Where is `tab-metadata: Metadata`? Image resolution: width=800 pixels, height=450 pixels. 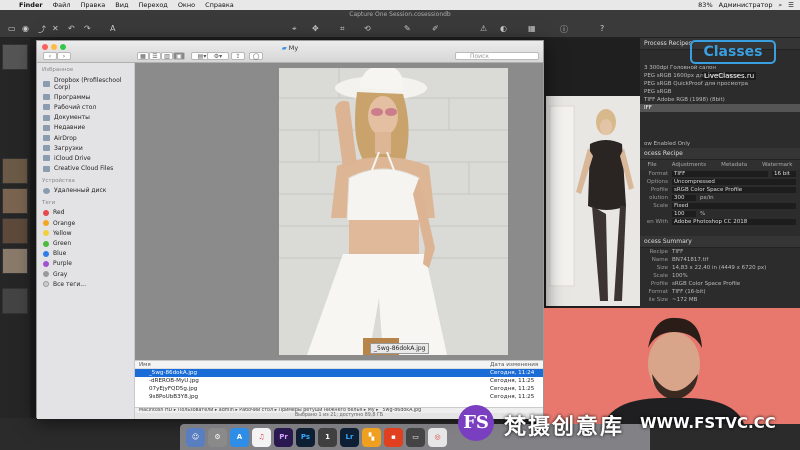
tab-metadata: Metadata is located at coordinates (734, 165).